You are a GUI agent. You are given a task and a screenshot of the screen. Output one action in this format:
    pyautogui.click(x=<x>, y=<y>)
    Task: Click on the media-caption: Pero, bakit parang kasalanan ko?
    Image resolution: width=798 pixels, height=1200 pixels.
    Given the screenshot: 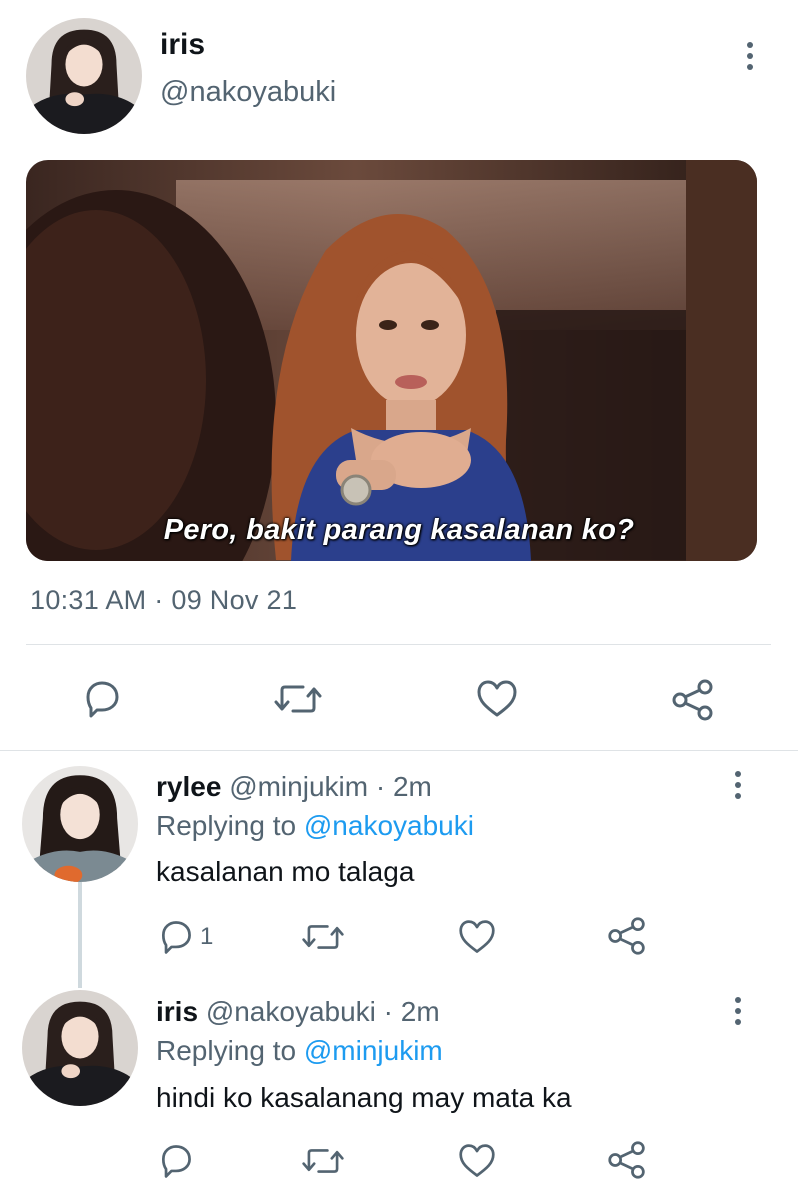 What is the action you would take?
    pyautogui.click(x=399, y=530)
    